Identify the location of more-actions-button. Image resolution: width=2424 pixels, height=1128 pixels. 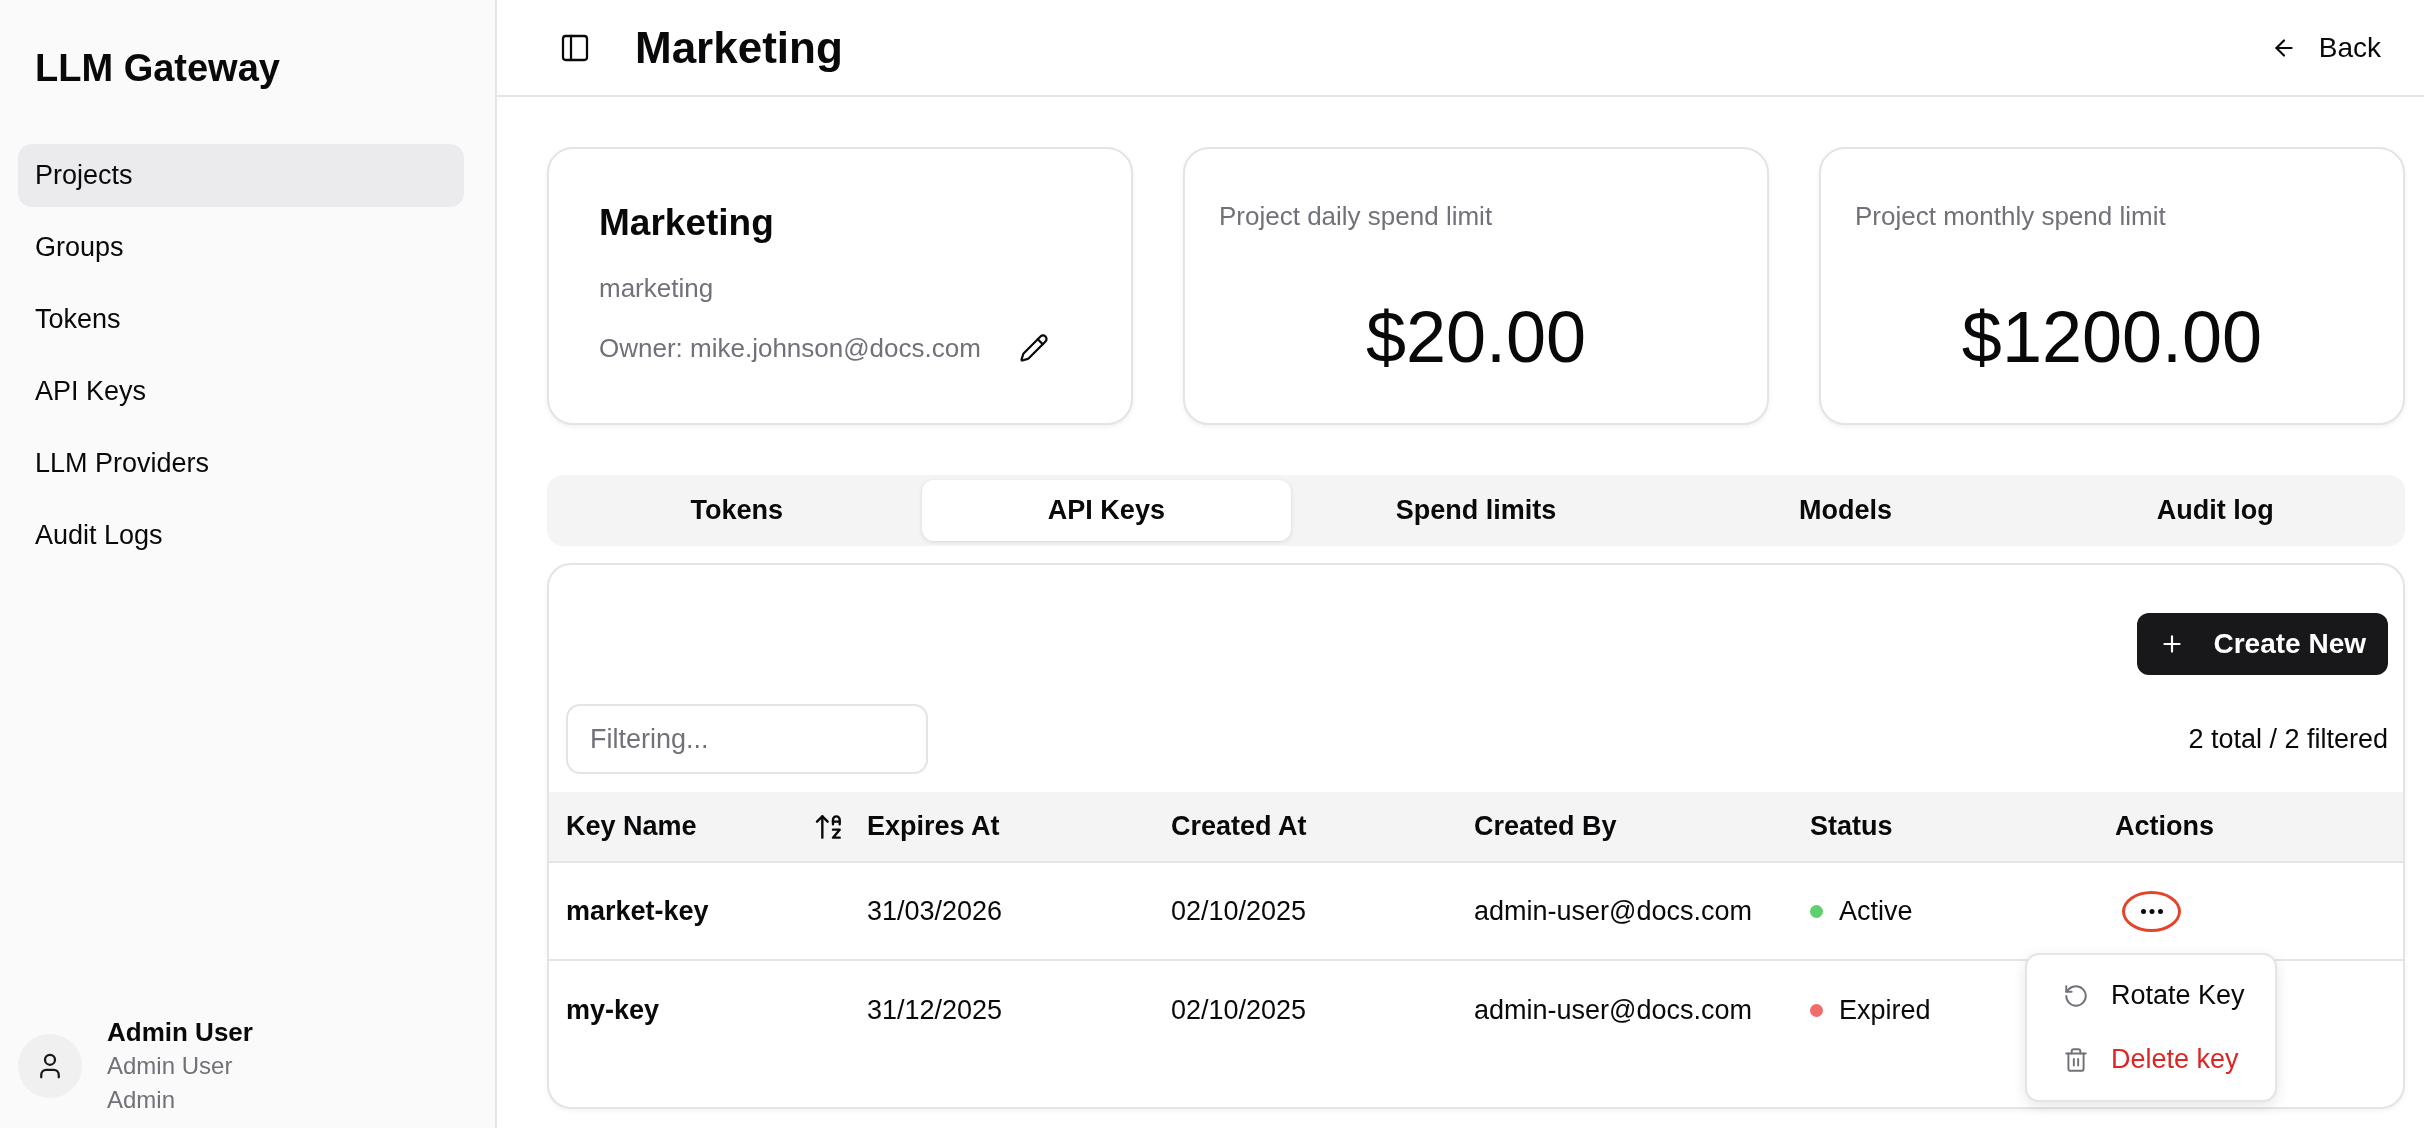
(2151, 911).